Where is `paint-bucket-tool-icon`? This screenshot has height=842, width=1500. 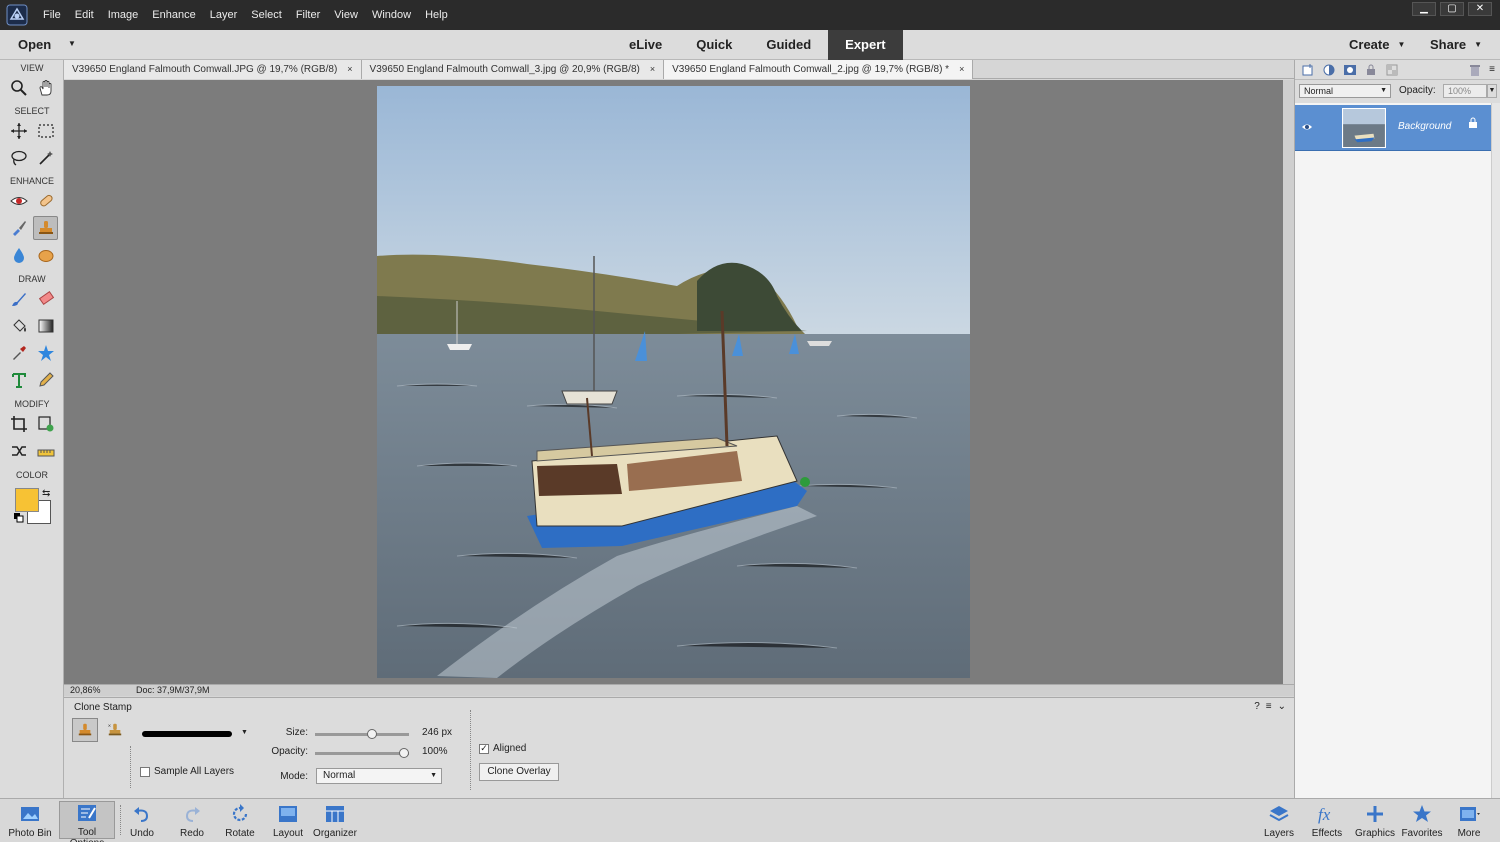 paint-bucket-tool-icon is located at coordinates (18, 326).